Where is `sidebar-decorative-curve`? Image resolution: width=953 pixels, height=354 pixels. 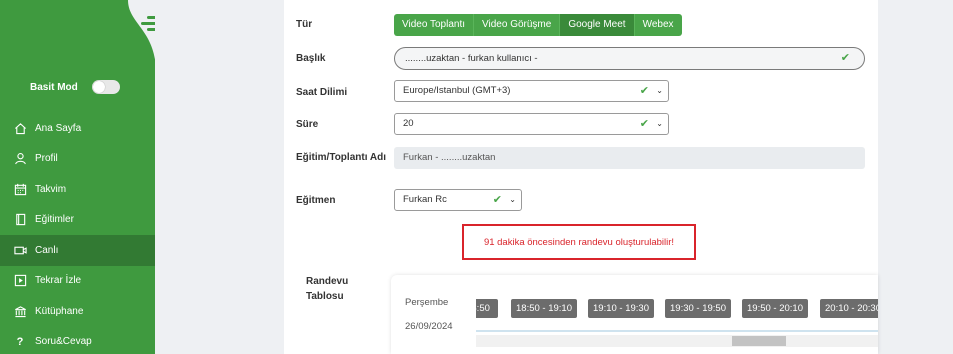 sidebar-decorative-curve is located at coordinates (141, 30).